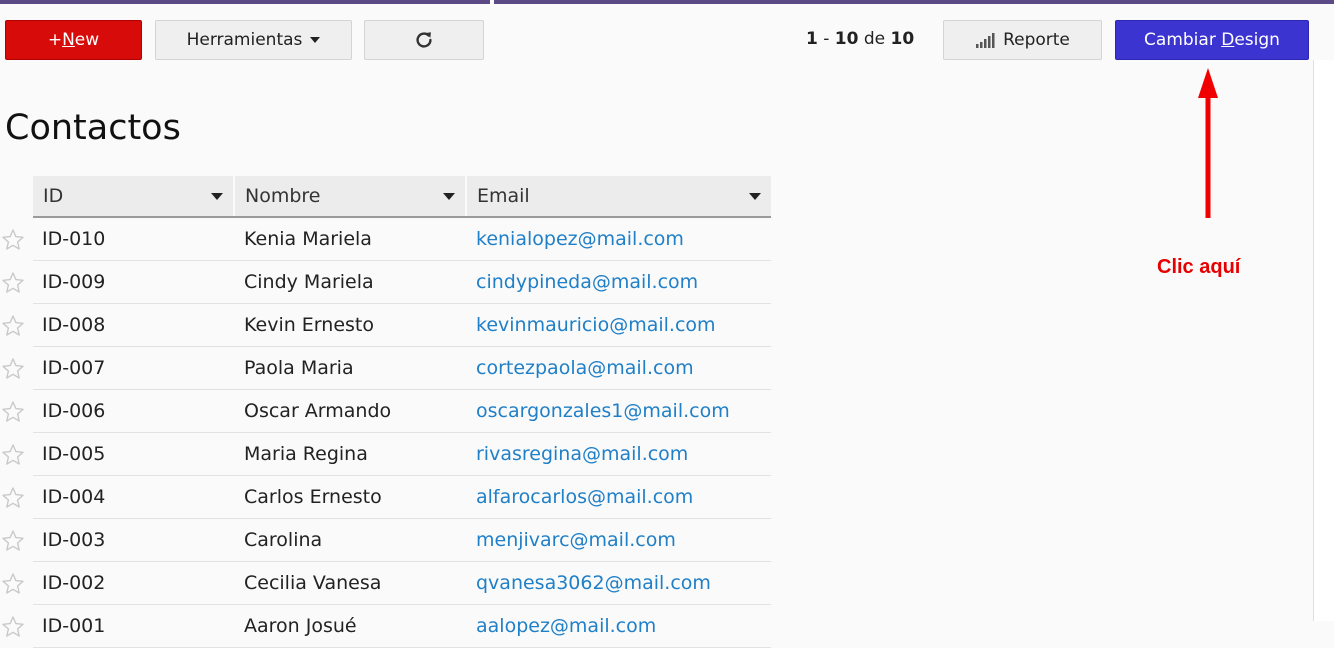 This screenshot has width=1334, height=648. Describe the element at coordinates (283, 196) in the screenshot. I see `column-header-label: Nombre` at that location.